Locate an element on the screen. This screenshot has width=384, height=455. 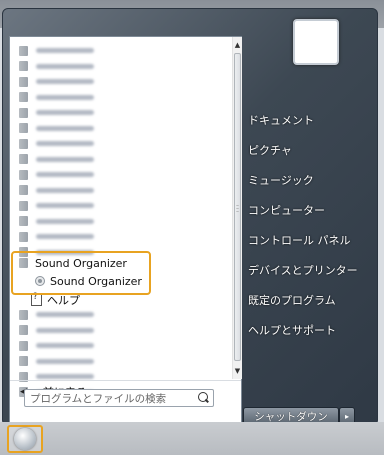
chevron-right-icon: ▸ is located at coordinates (346, 416).